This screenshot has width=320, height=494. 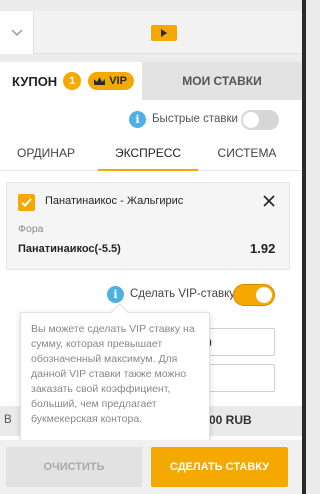 What do you see at coordinates (219, 467) in the screenshot?
I see `make-bet-button: СДЕЛАТЬ СТАВКУ` at bounding box center [219, 467].